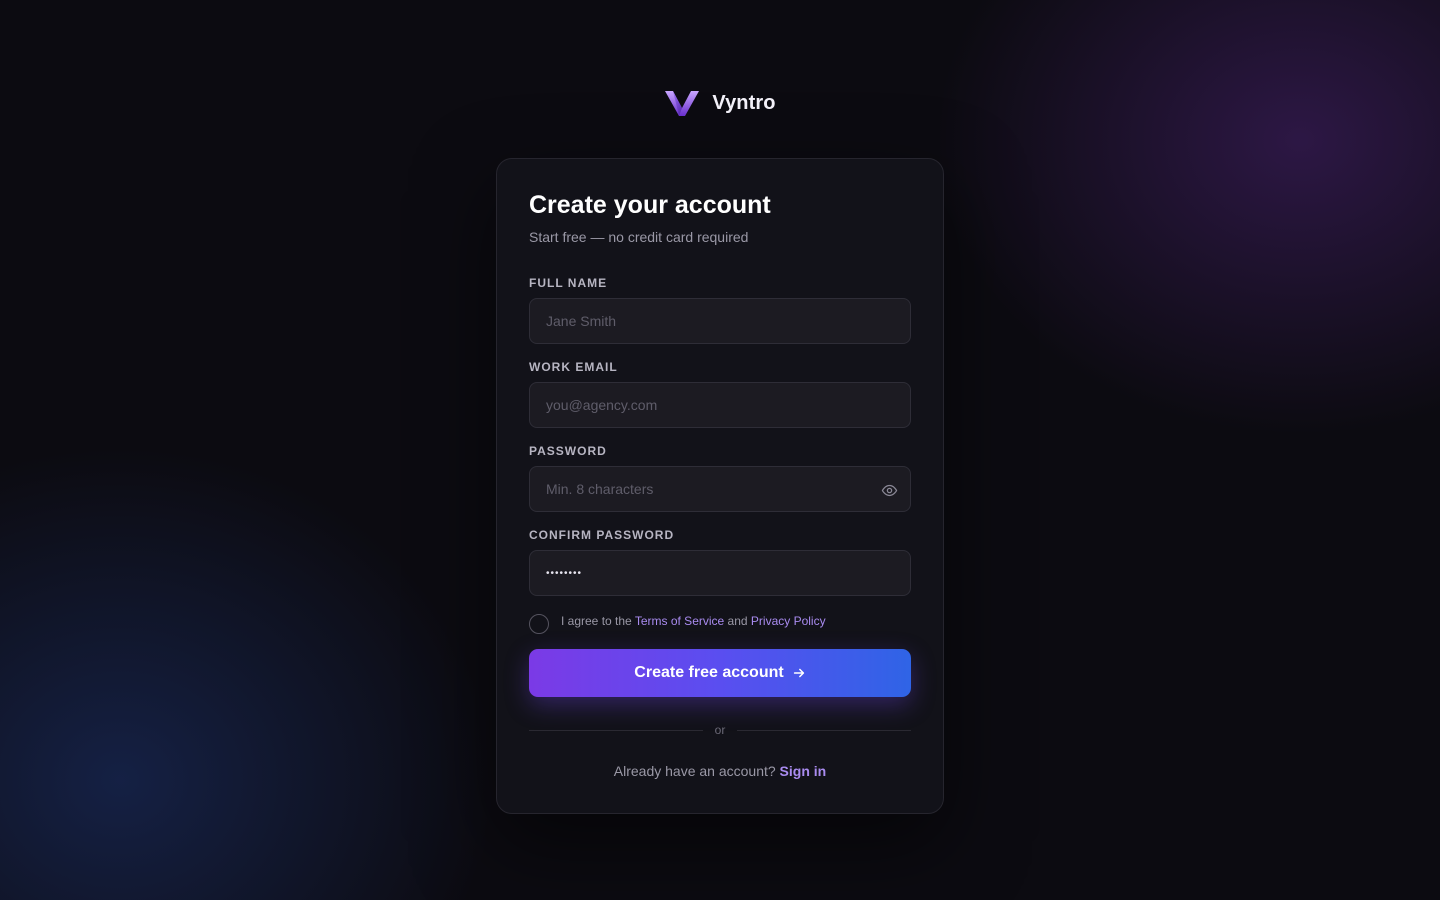 Image resolution: width=1440 pixels, height=900 pixels. I want to click on terms-conjunction: and, so click(737, 621).